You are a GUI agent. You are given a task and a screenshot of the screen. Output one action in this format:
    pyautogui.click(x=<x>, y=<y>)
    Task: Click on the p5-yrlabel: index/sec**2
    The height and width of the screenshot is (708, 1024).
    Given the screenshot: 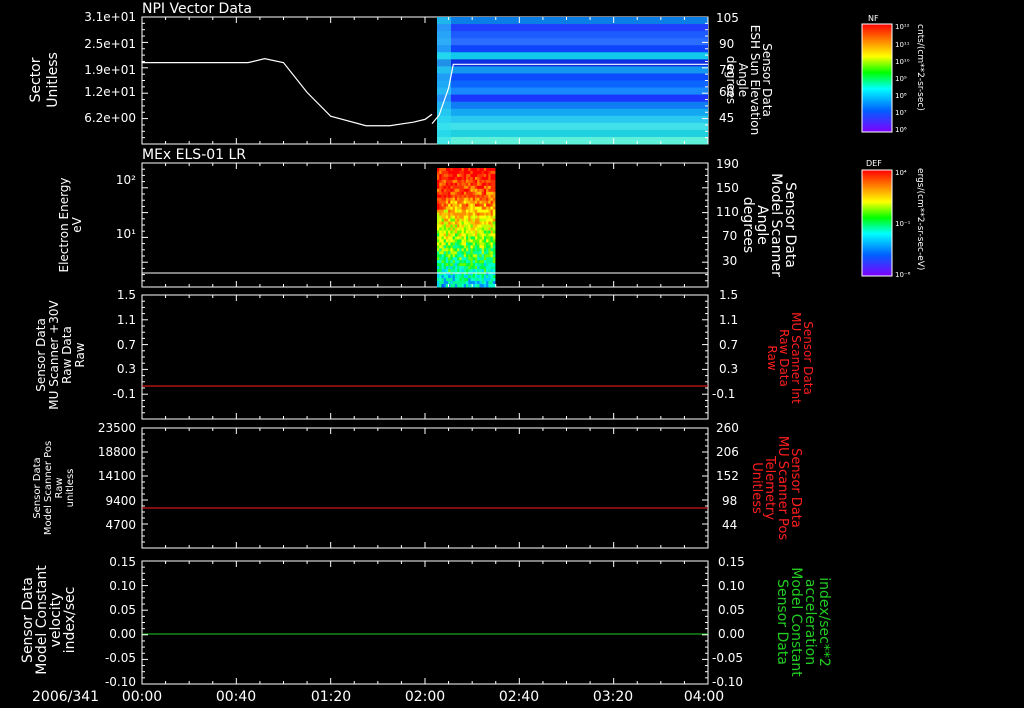 What is the action you would take?
    pyautogui.click(x=824, y=622)
    